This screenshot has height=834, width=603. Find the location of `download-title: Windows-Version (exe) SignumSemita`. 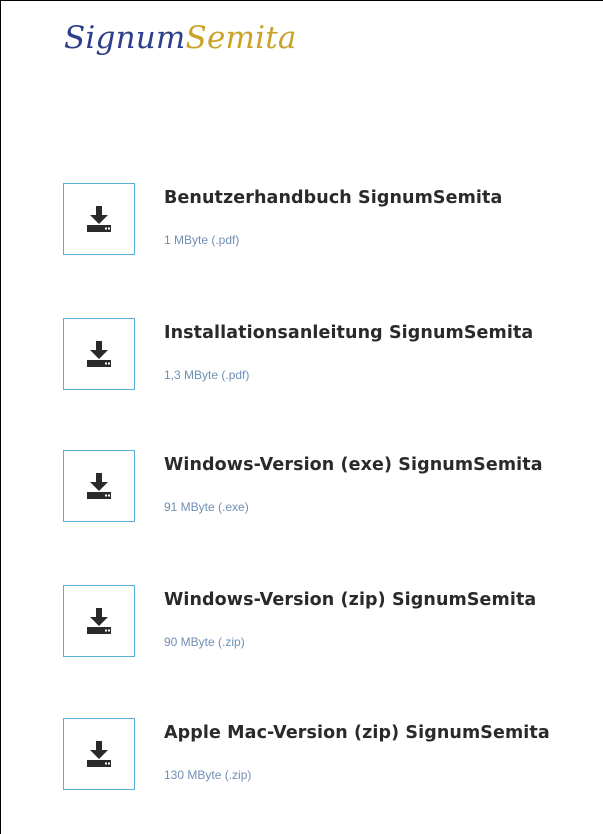

download-title: Windows-Version (exe) SignumSemita is located at coordinates (353, 465).